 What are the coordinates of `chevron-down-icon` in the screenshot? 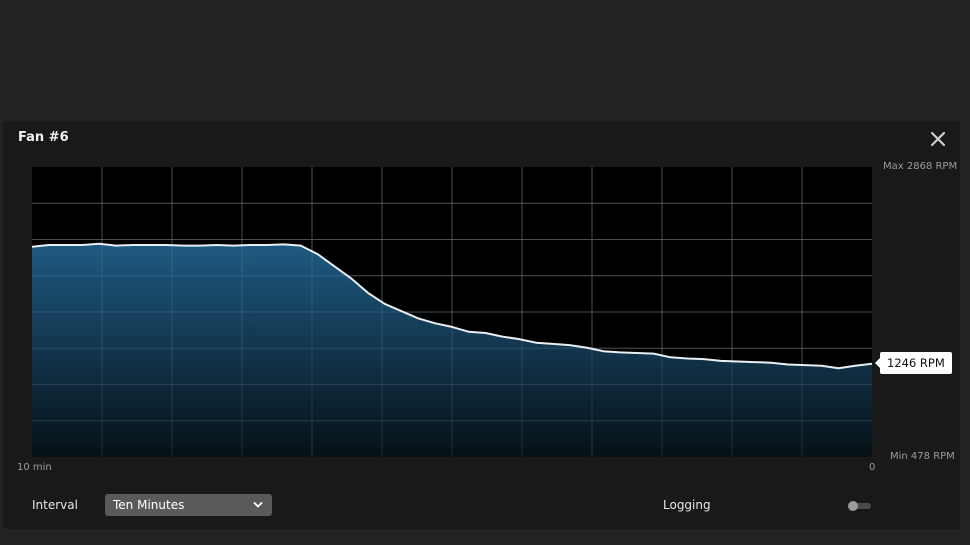 It's located at (258, 505).